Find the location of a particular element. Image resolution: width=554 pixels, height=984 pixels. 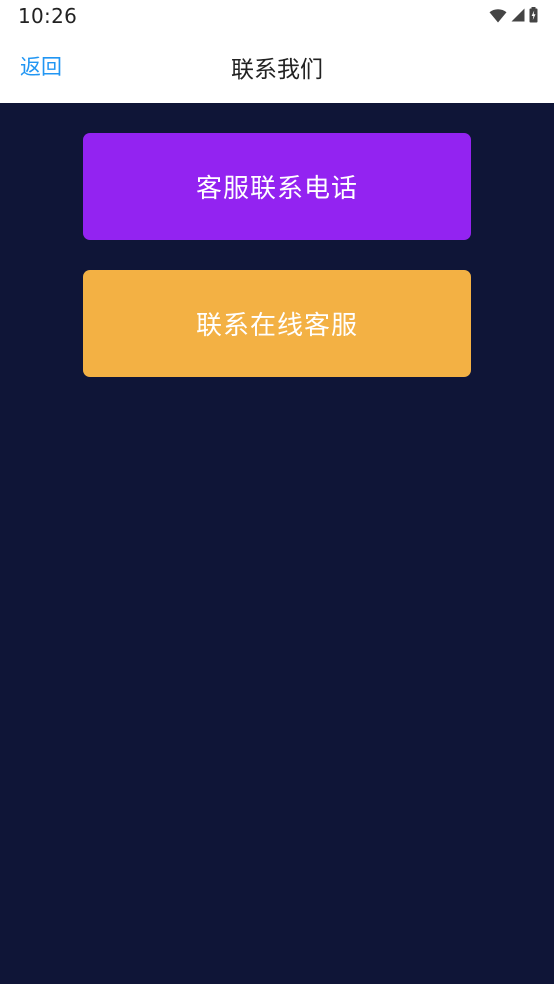

page-title: 联系我们 is located at coordinates (277, 70).